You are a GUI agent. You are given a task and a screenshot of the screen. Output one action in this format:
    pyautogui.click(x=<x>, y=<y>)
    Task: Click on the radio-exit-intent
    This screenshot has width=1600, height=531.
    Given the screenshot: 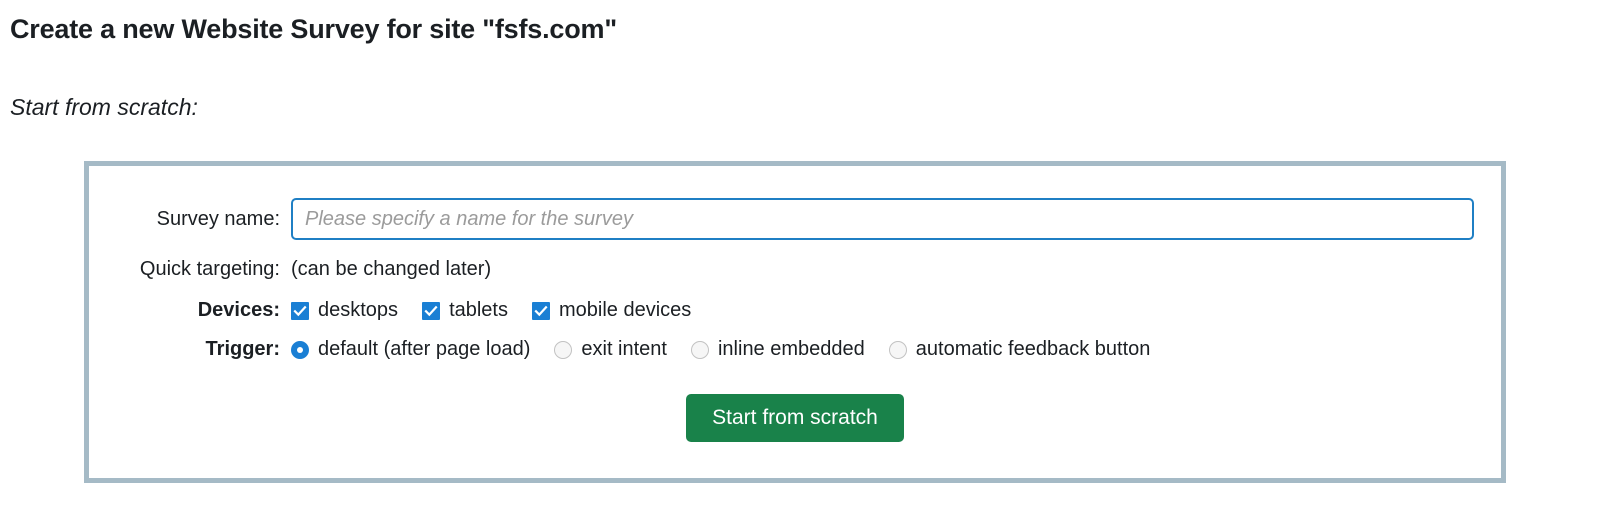 What is the action you would take?
    pyautogui.click(x=563, y=349)
    